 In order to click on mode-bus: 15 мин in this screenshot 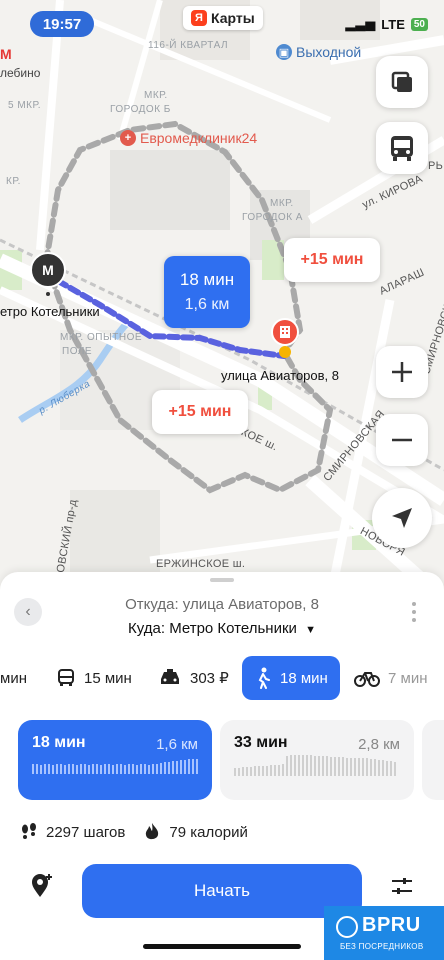, I will do `click(94, 678)`.